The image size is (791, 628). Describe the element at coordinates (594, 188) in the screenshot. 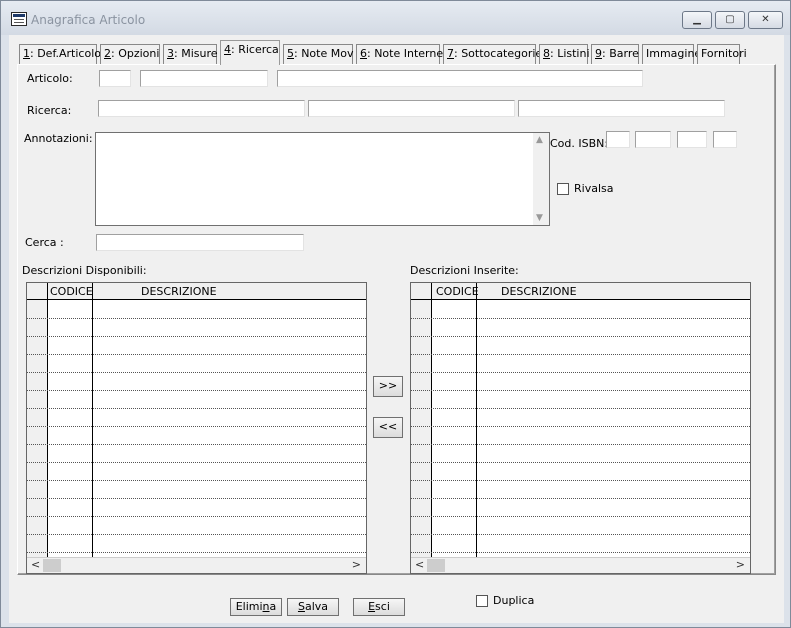

I see `rivalsa-label: Rivalsa` at that location.